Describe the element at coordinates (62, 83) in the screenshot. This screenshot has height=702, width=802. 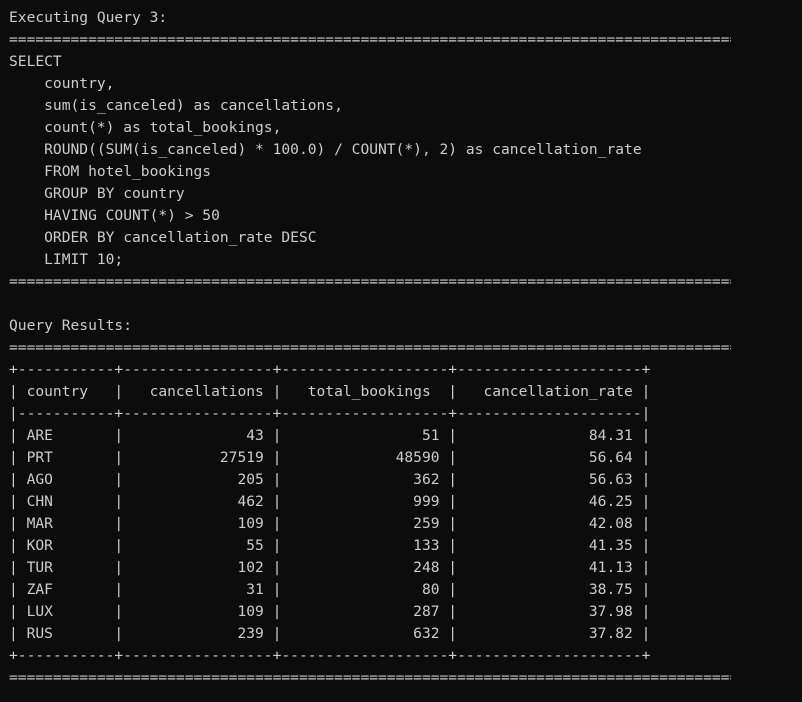
I see `sql-line: country,` at that location.